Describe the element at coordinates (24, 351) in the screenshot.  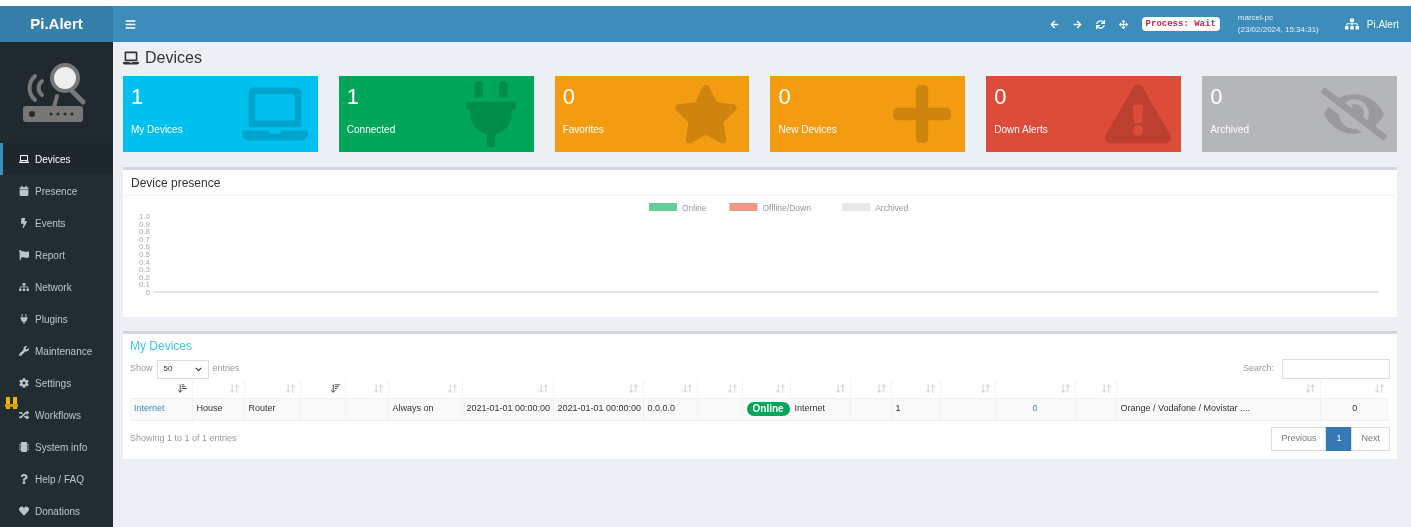
I see `wrench-icon` at that location.